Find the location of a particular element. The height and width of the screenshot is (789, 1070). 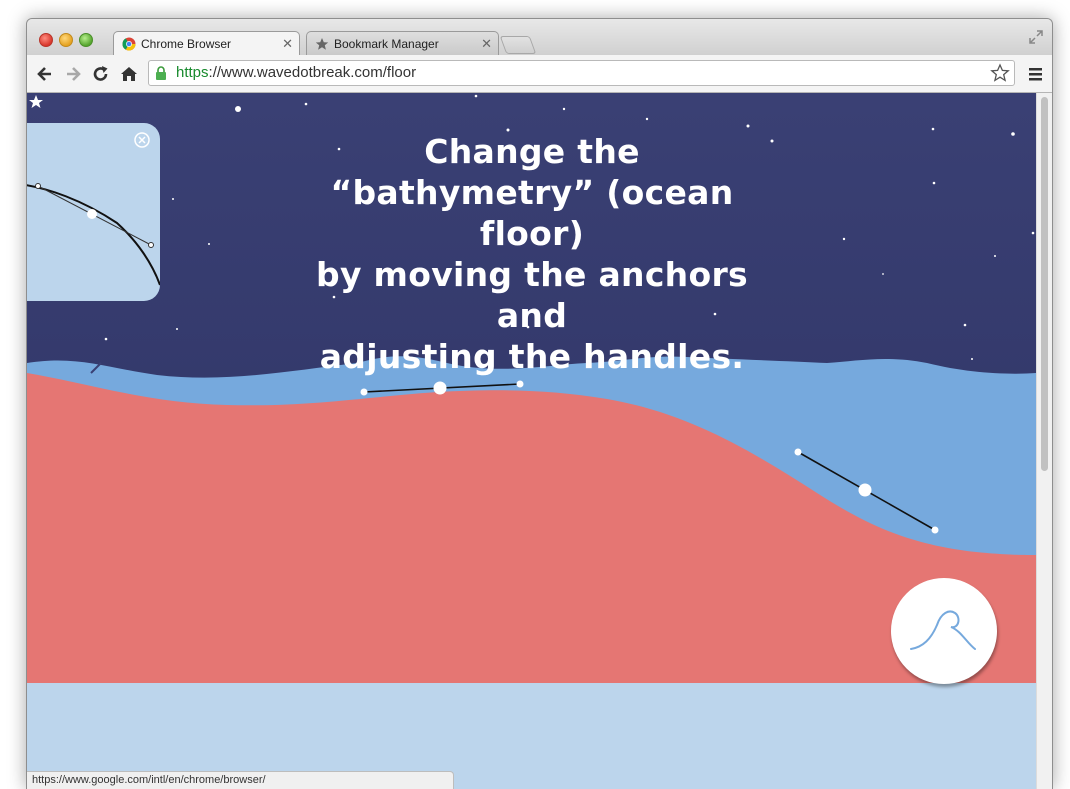

toolbar: https://www.wavedotbreak.com/floor is located at coordinates (539, 74).